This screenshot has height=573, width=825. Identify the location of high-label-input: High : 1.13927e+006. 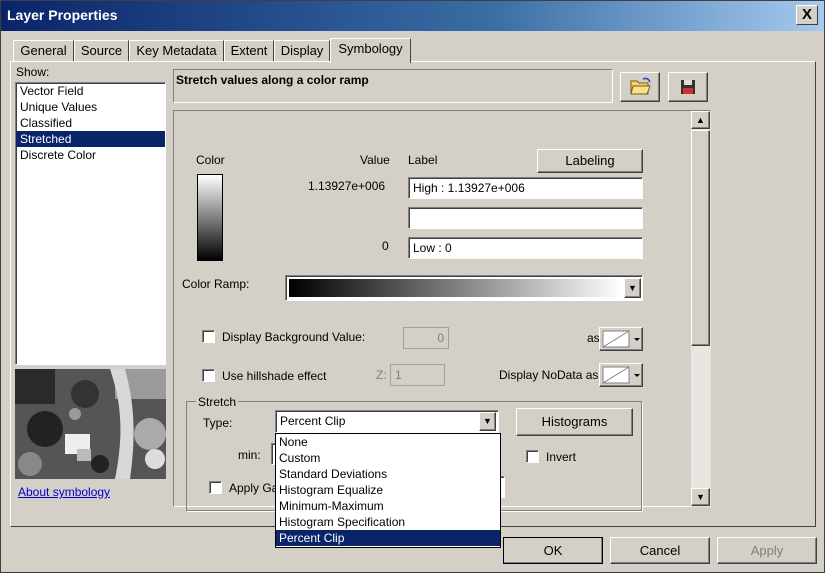
(525, 188).